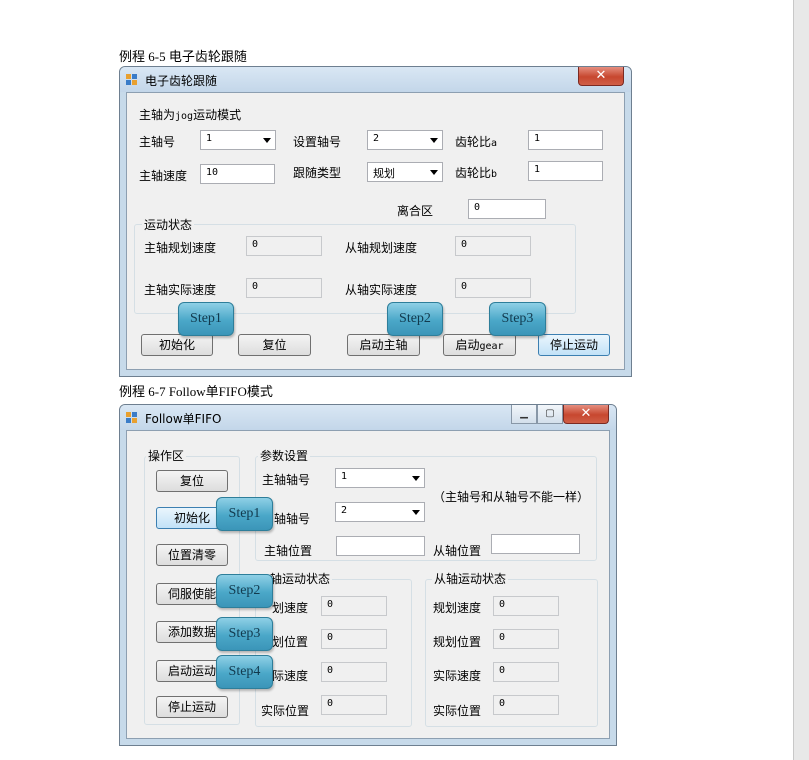  What do you see at coordinates (457, 676) in the screenshot?
I see `slave-actual-speed-label: 实际速度` at bounding box center [457, 676].